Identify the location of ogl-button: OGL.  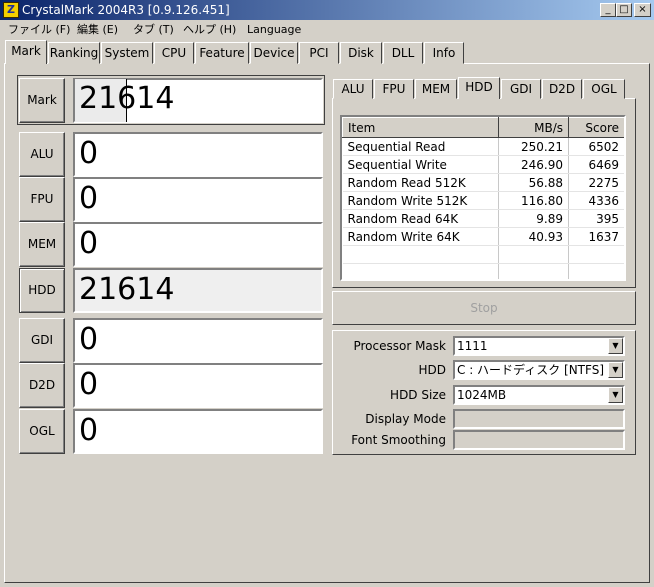
(42, 431).